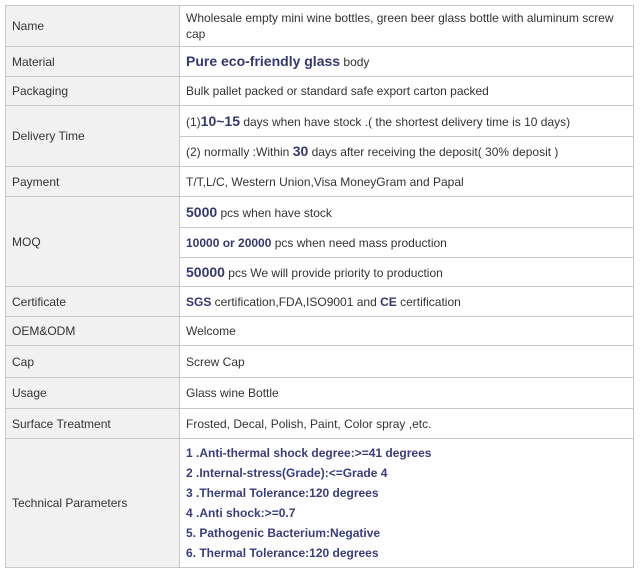 This screenshot has width=644, height=574. I want to click on table-row: Cap Screw Cap, so click(319, 361).